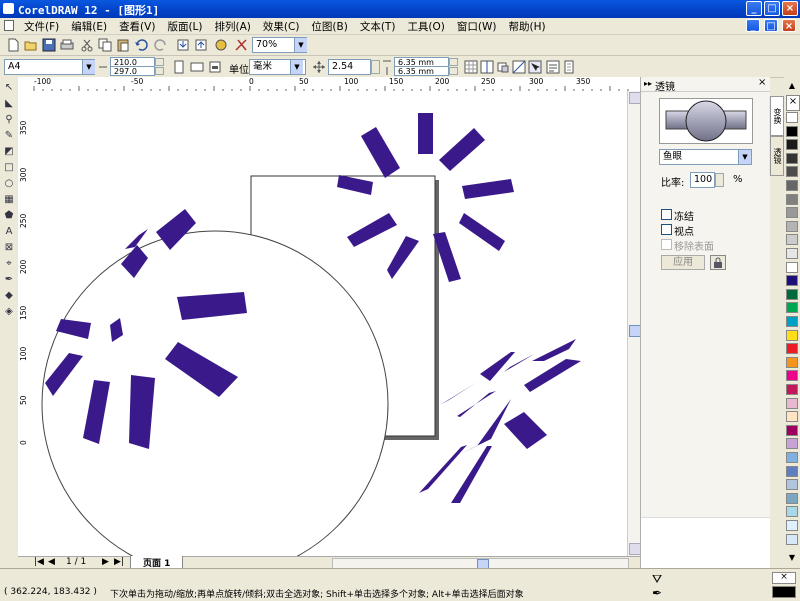  I want to click on zoom-tool-icon: ⚲, so click(9, 120).